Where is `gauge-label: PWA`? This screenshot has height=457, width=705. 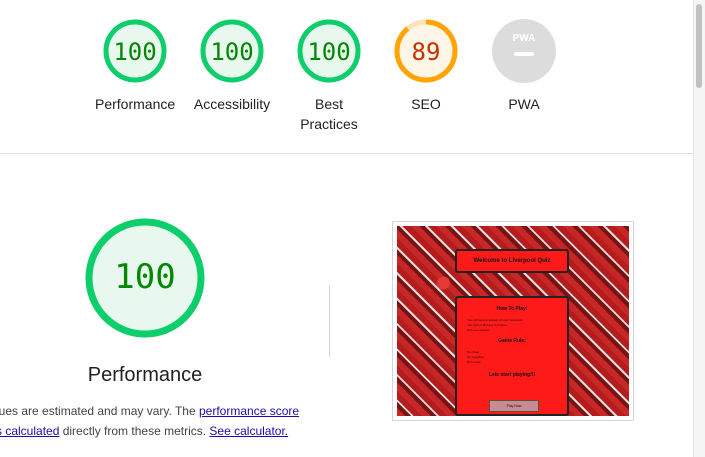
gauge-label: PWA is located at coordinates (524, 104).